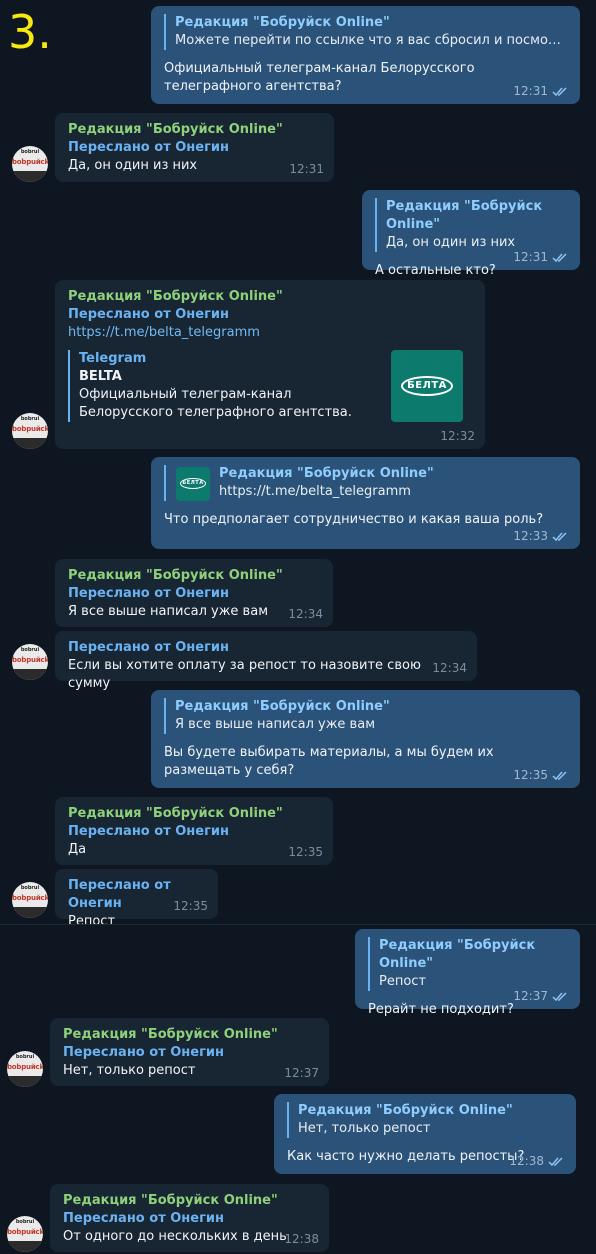  I want to click on message-text: От одного до нескольких в день, so click(175, 1236).